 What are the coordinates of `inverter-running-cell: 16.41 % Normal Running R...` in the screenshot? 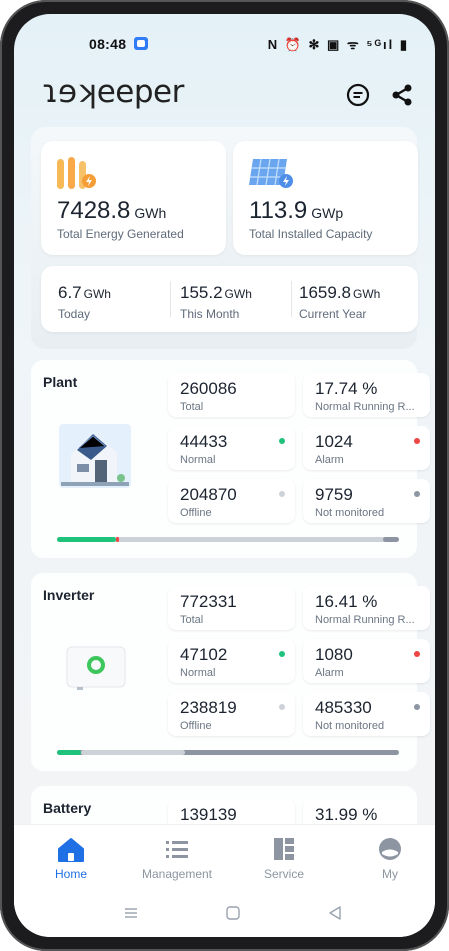 It's located at (366, 608).